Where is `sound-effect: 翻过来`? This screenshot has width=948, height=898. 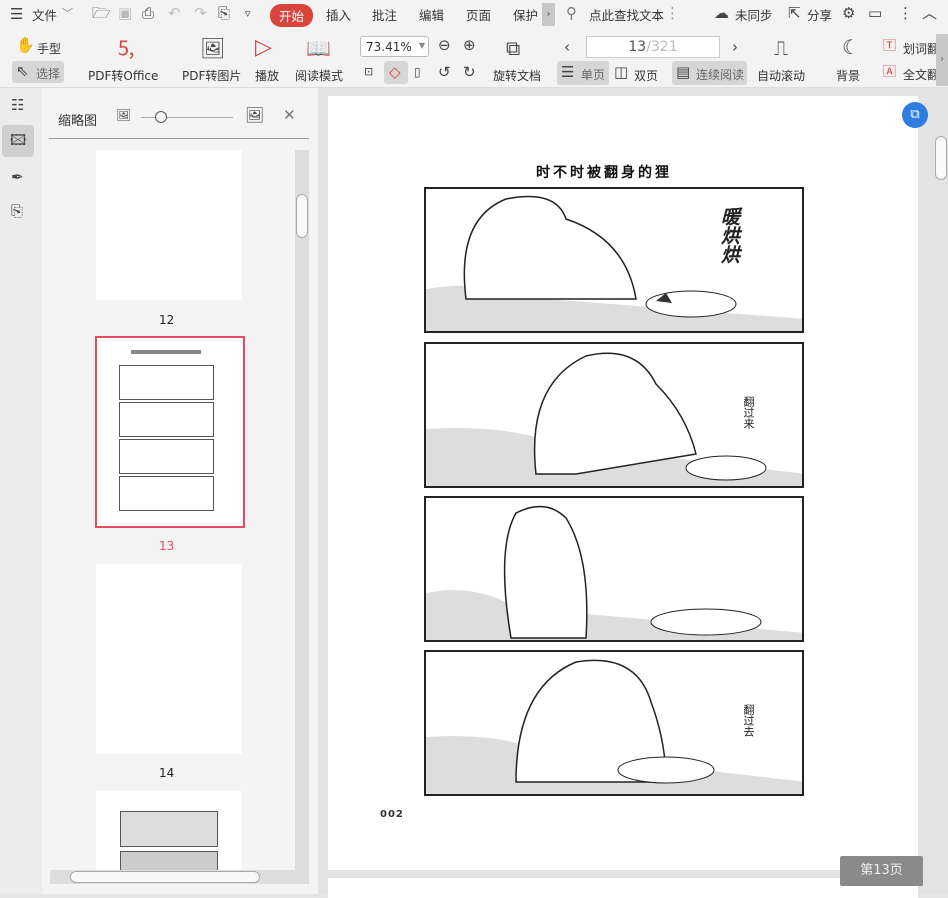
sound-effect: 翻过来 is located at coordinates (748, 412).